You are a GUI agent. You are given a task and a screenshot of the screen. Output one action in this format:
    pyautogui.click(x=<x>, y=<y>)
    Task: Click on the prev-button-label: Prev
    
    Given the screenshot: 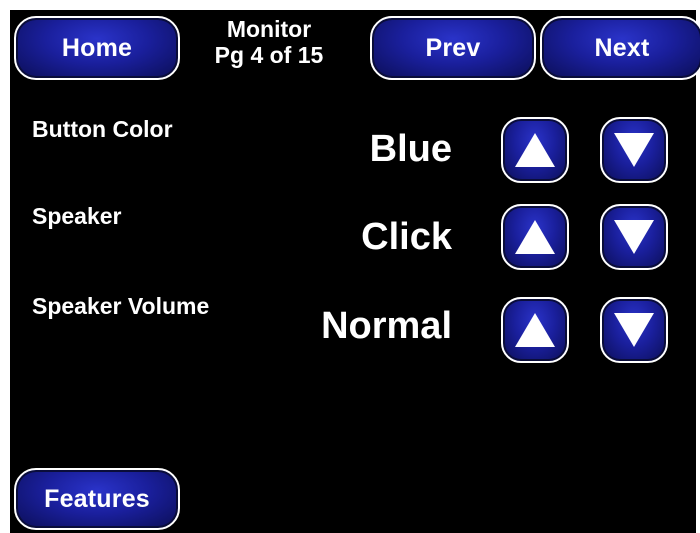 What is the action you would take?
    pyautogui.click(x=453, y=47)
    